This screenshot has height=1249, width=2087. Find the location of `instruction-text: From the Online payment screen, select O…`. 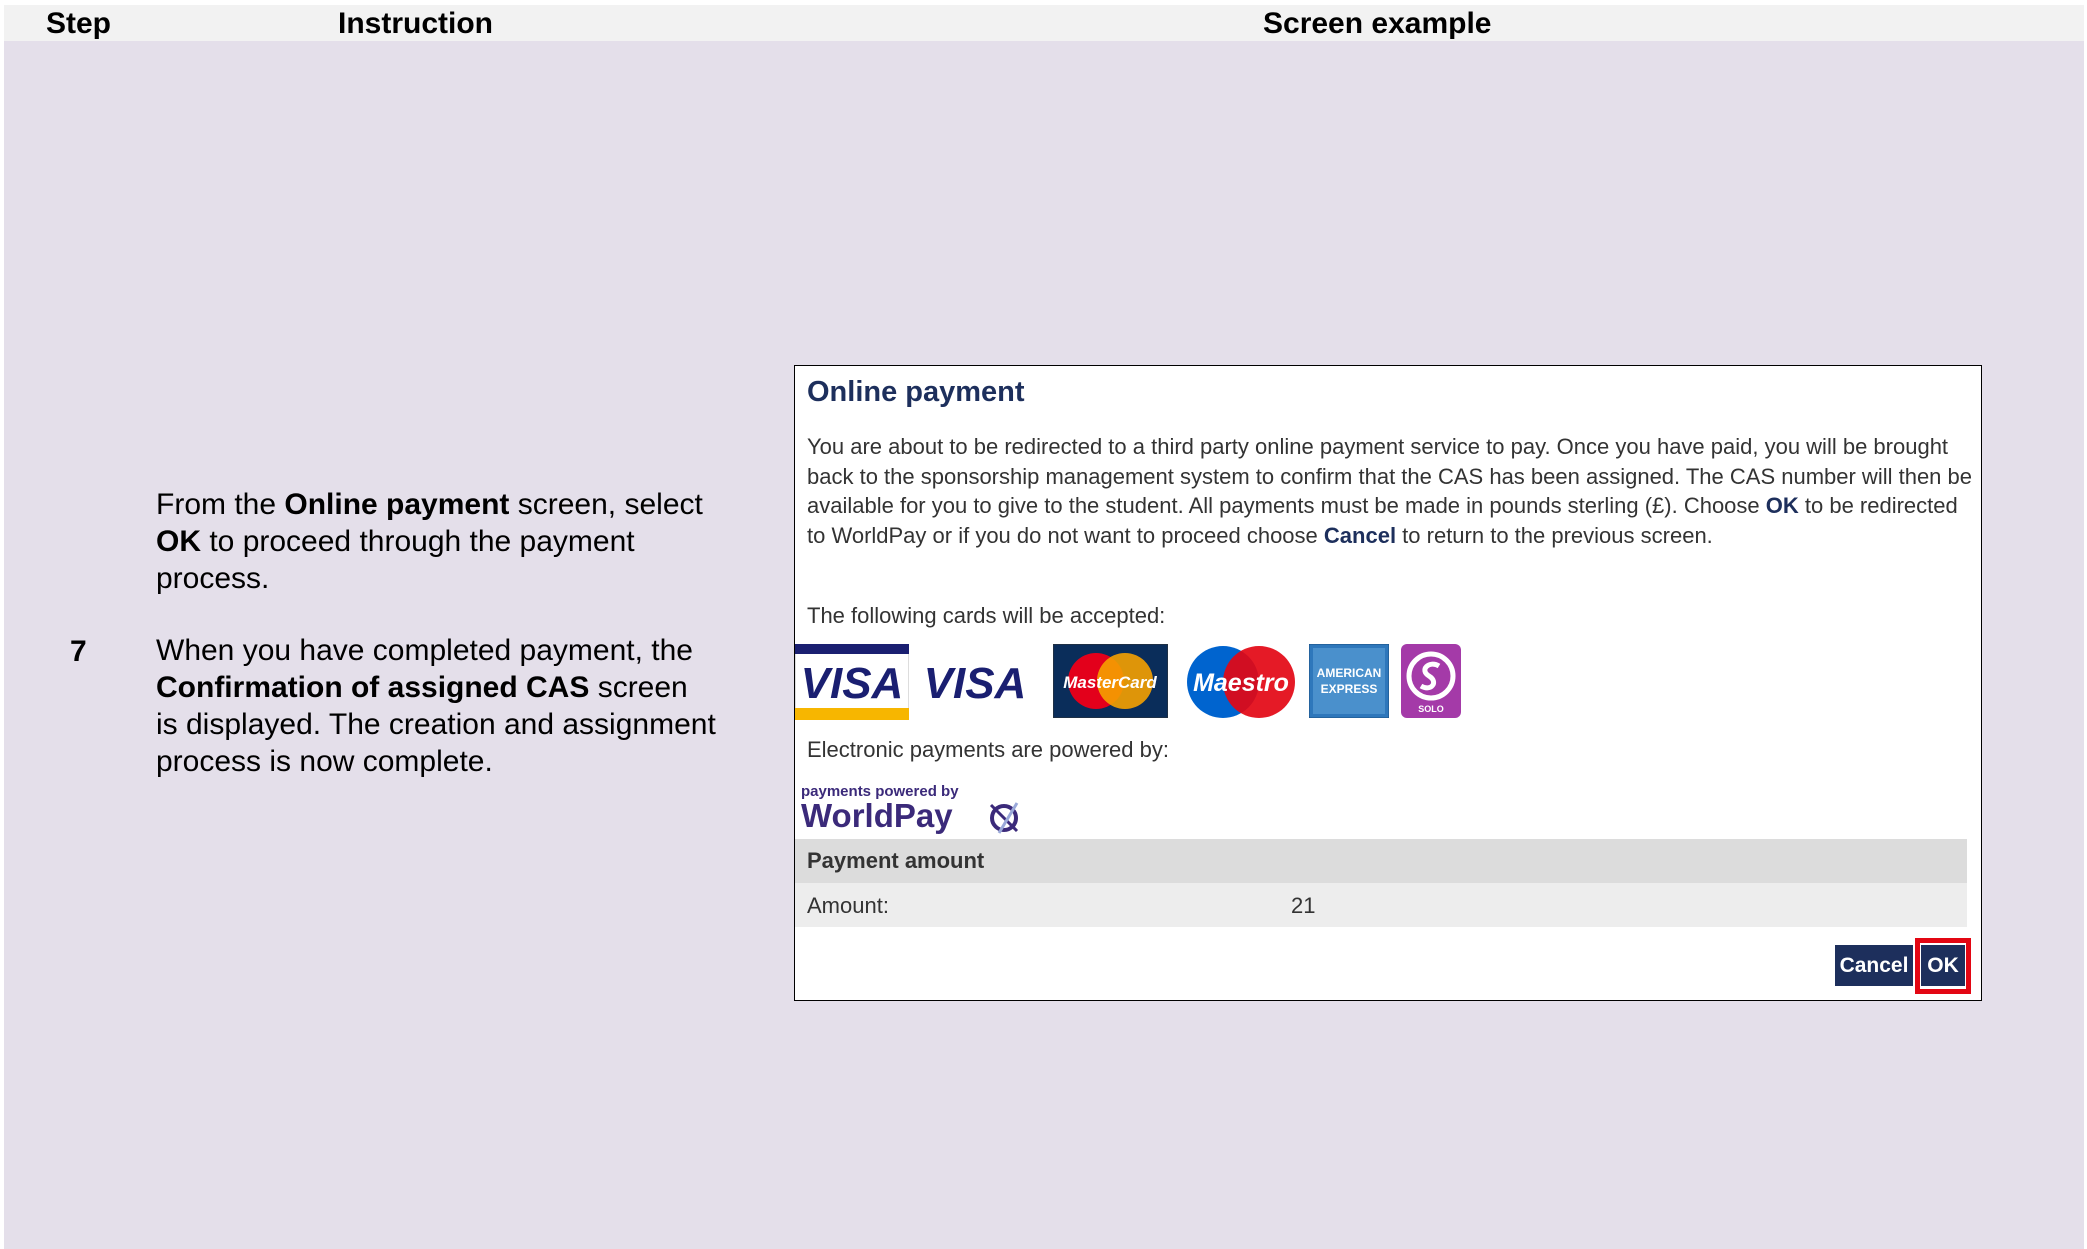

instruction-text: From the Online payment screen, select O… is located at coordinates (436, 633).